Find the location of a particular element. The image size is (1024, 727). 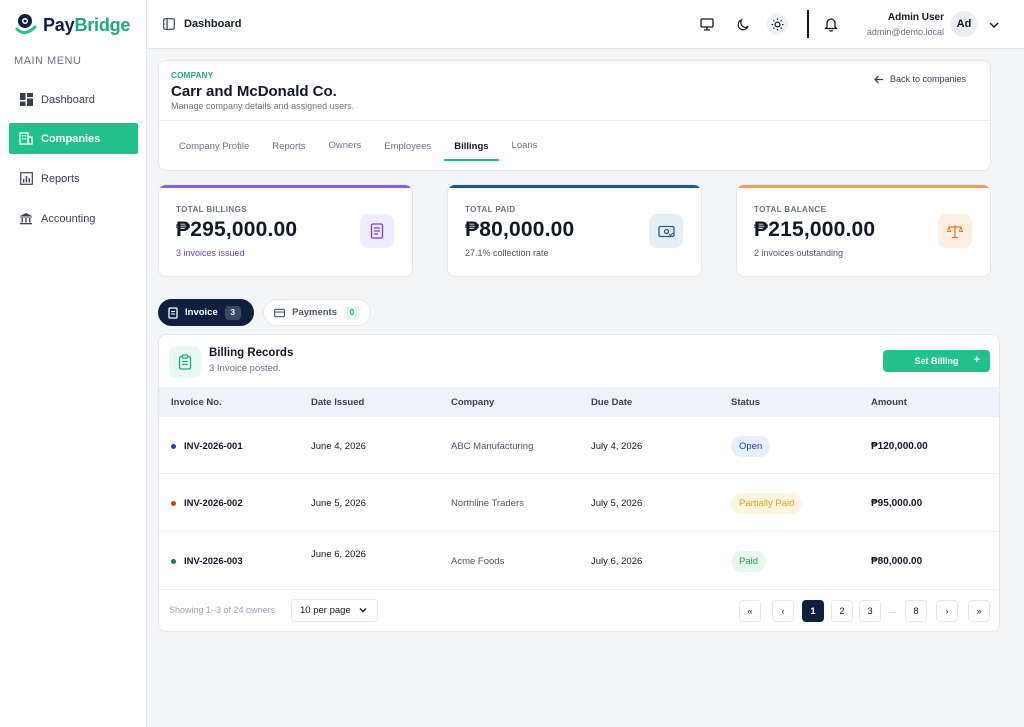

amount-cell: ₱120,000.00 is located at coordinates (899, 446).